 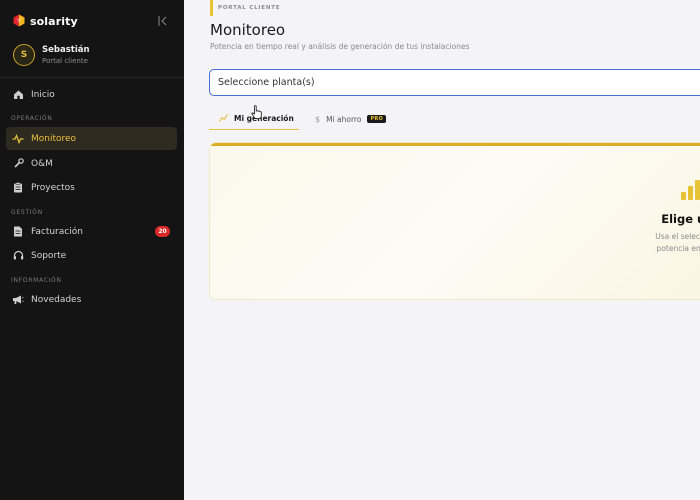 What do you see at coordinates (256, 113) in the screenshot?
I see `hand-pointer-cursor-icon` at bounding box center [256, 113].